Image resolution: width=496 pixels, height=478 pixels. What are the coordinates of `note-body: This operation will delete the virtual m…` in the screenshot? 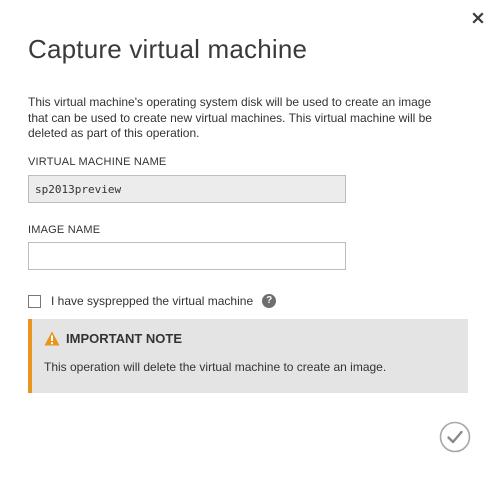 It's located at (215, 367).